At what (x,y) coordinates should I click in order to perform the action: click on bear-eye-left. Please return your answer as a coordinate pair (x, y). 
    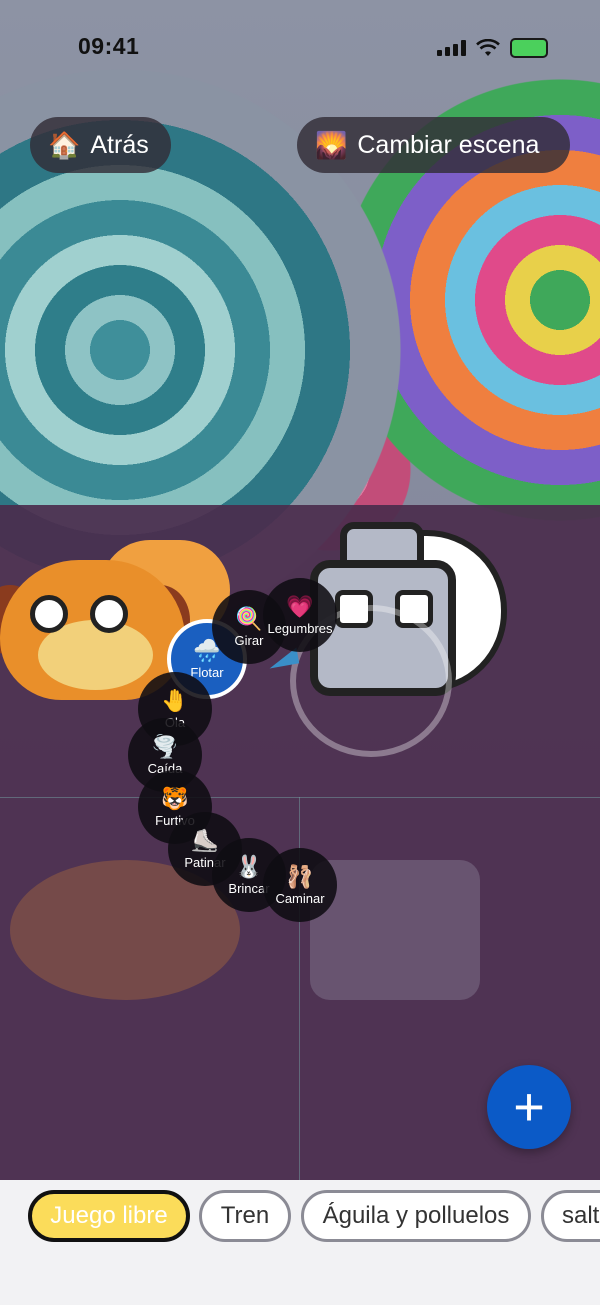
    Looking at the image, I should click on (49, 614).